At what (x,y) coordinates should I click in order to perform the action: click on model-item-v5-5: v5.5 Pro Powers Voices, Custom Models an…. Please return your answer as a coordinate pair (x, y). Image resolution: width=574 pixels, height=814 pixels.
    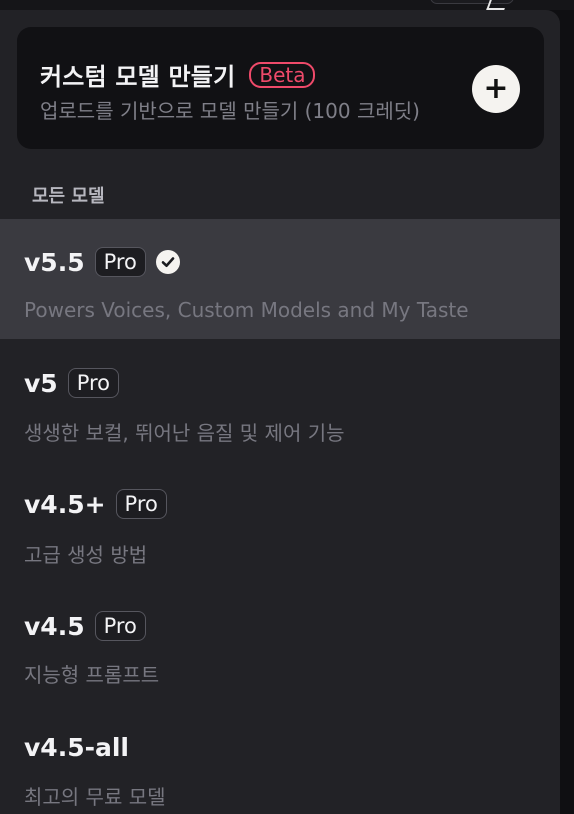
    Looking at the image, I should click on (280, 279).